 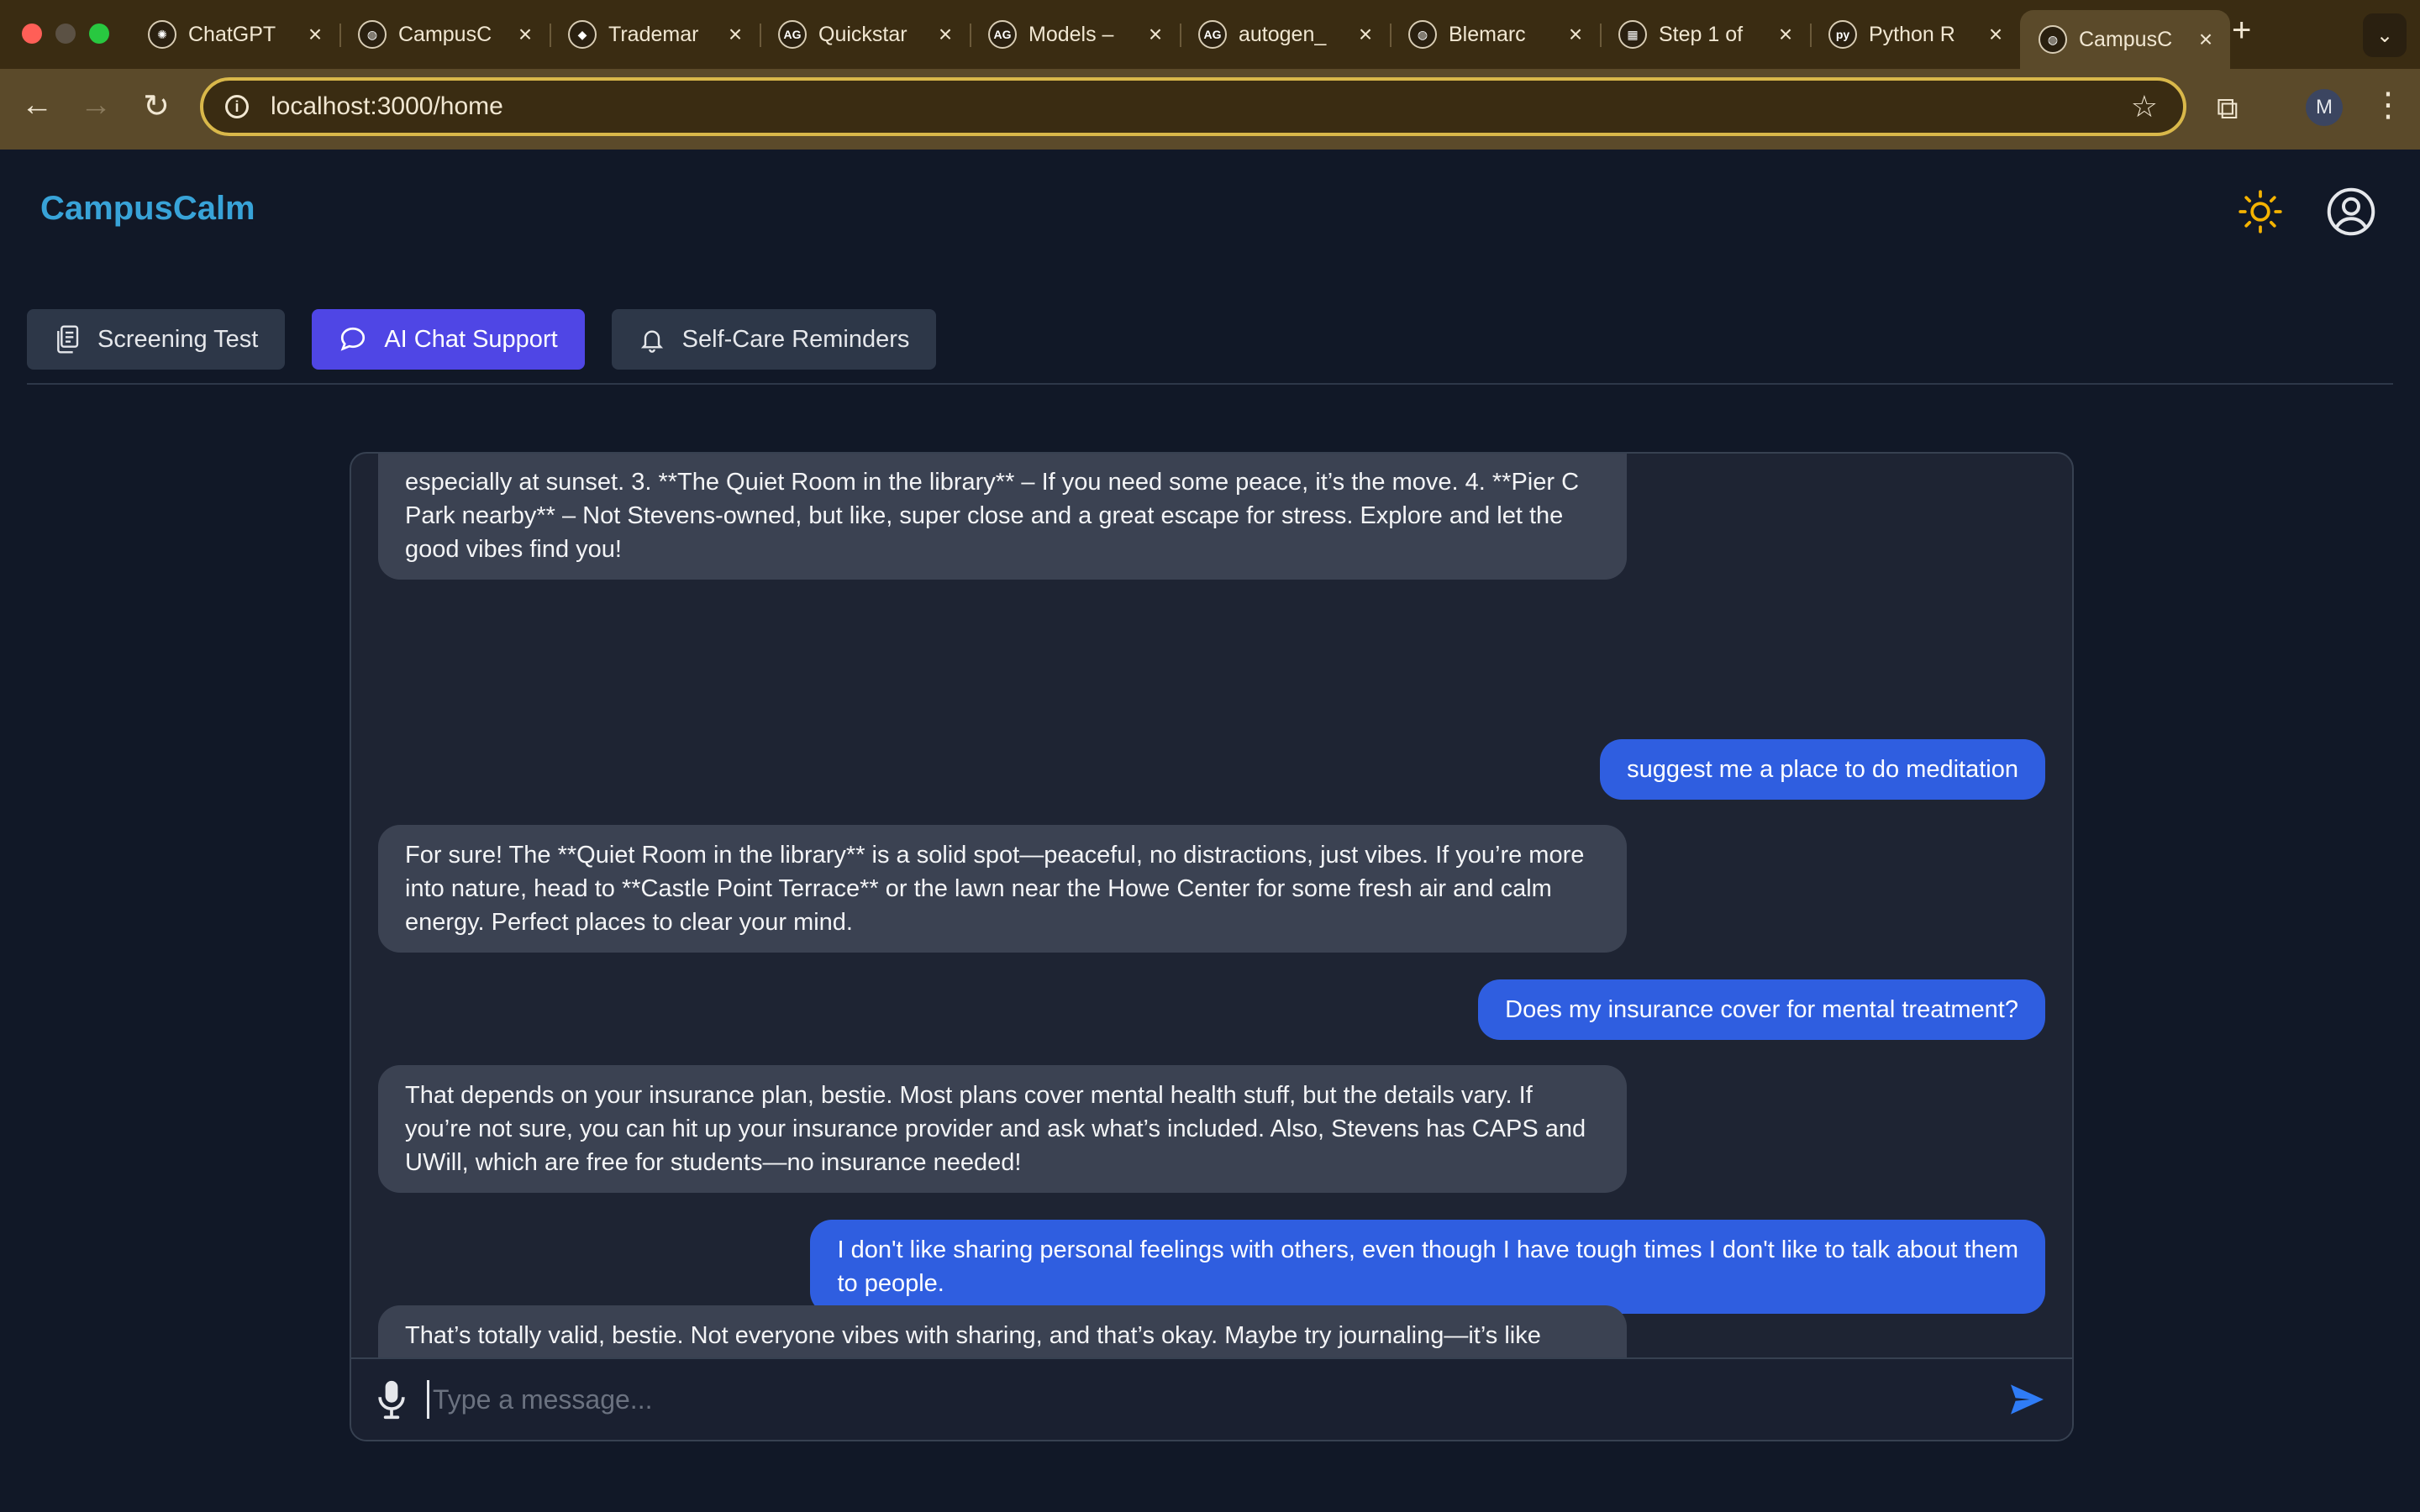 What do you see at coordinates (863, 34) in the screenshot?
I see `browser-tab-title: Quickstar` at bounding box center [863, 34].